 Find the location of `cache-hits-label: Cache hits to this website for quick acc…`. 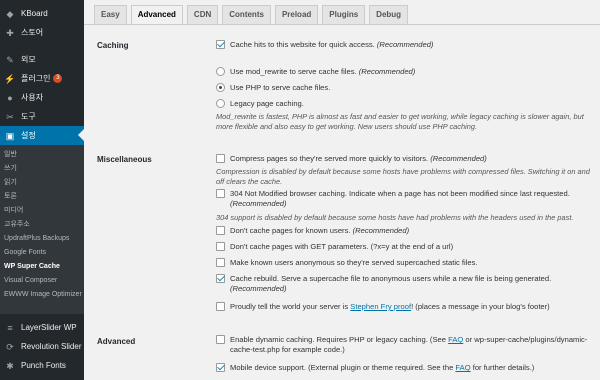

cache-hits-label: Cache hits to this website for quick acc… is located at coordinates (302, 44).